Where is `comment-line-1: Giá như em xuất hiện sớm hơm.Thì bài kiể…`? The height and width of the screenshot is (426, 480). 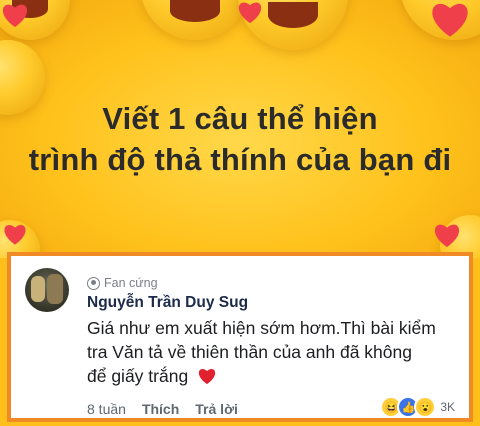 comment-line-1: Giá như em xuất hiện sớm hơm.Thì bài kiể… is located at coordinates (261, 328).